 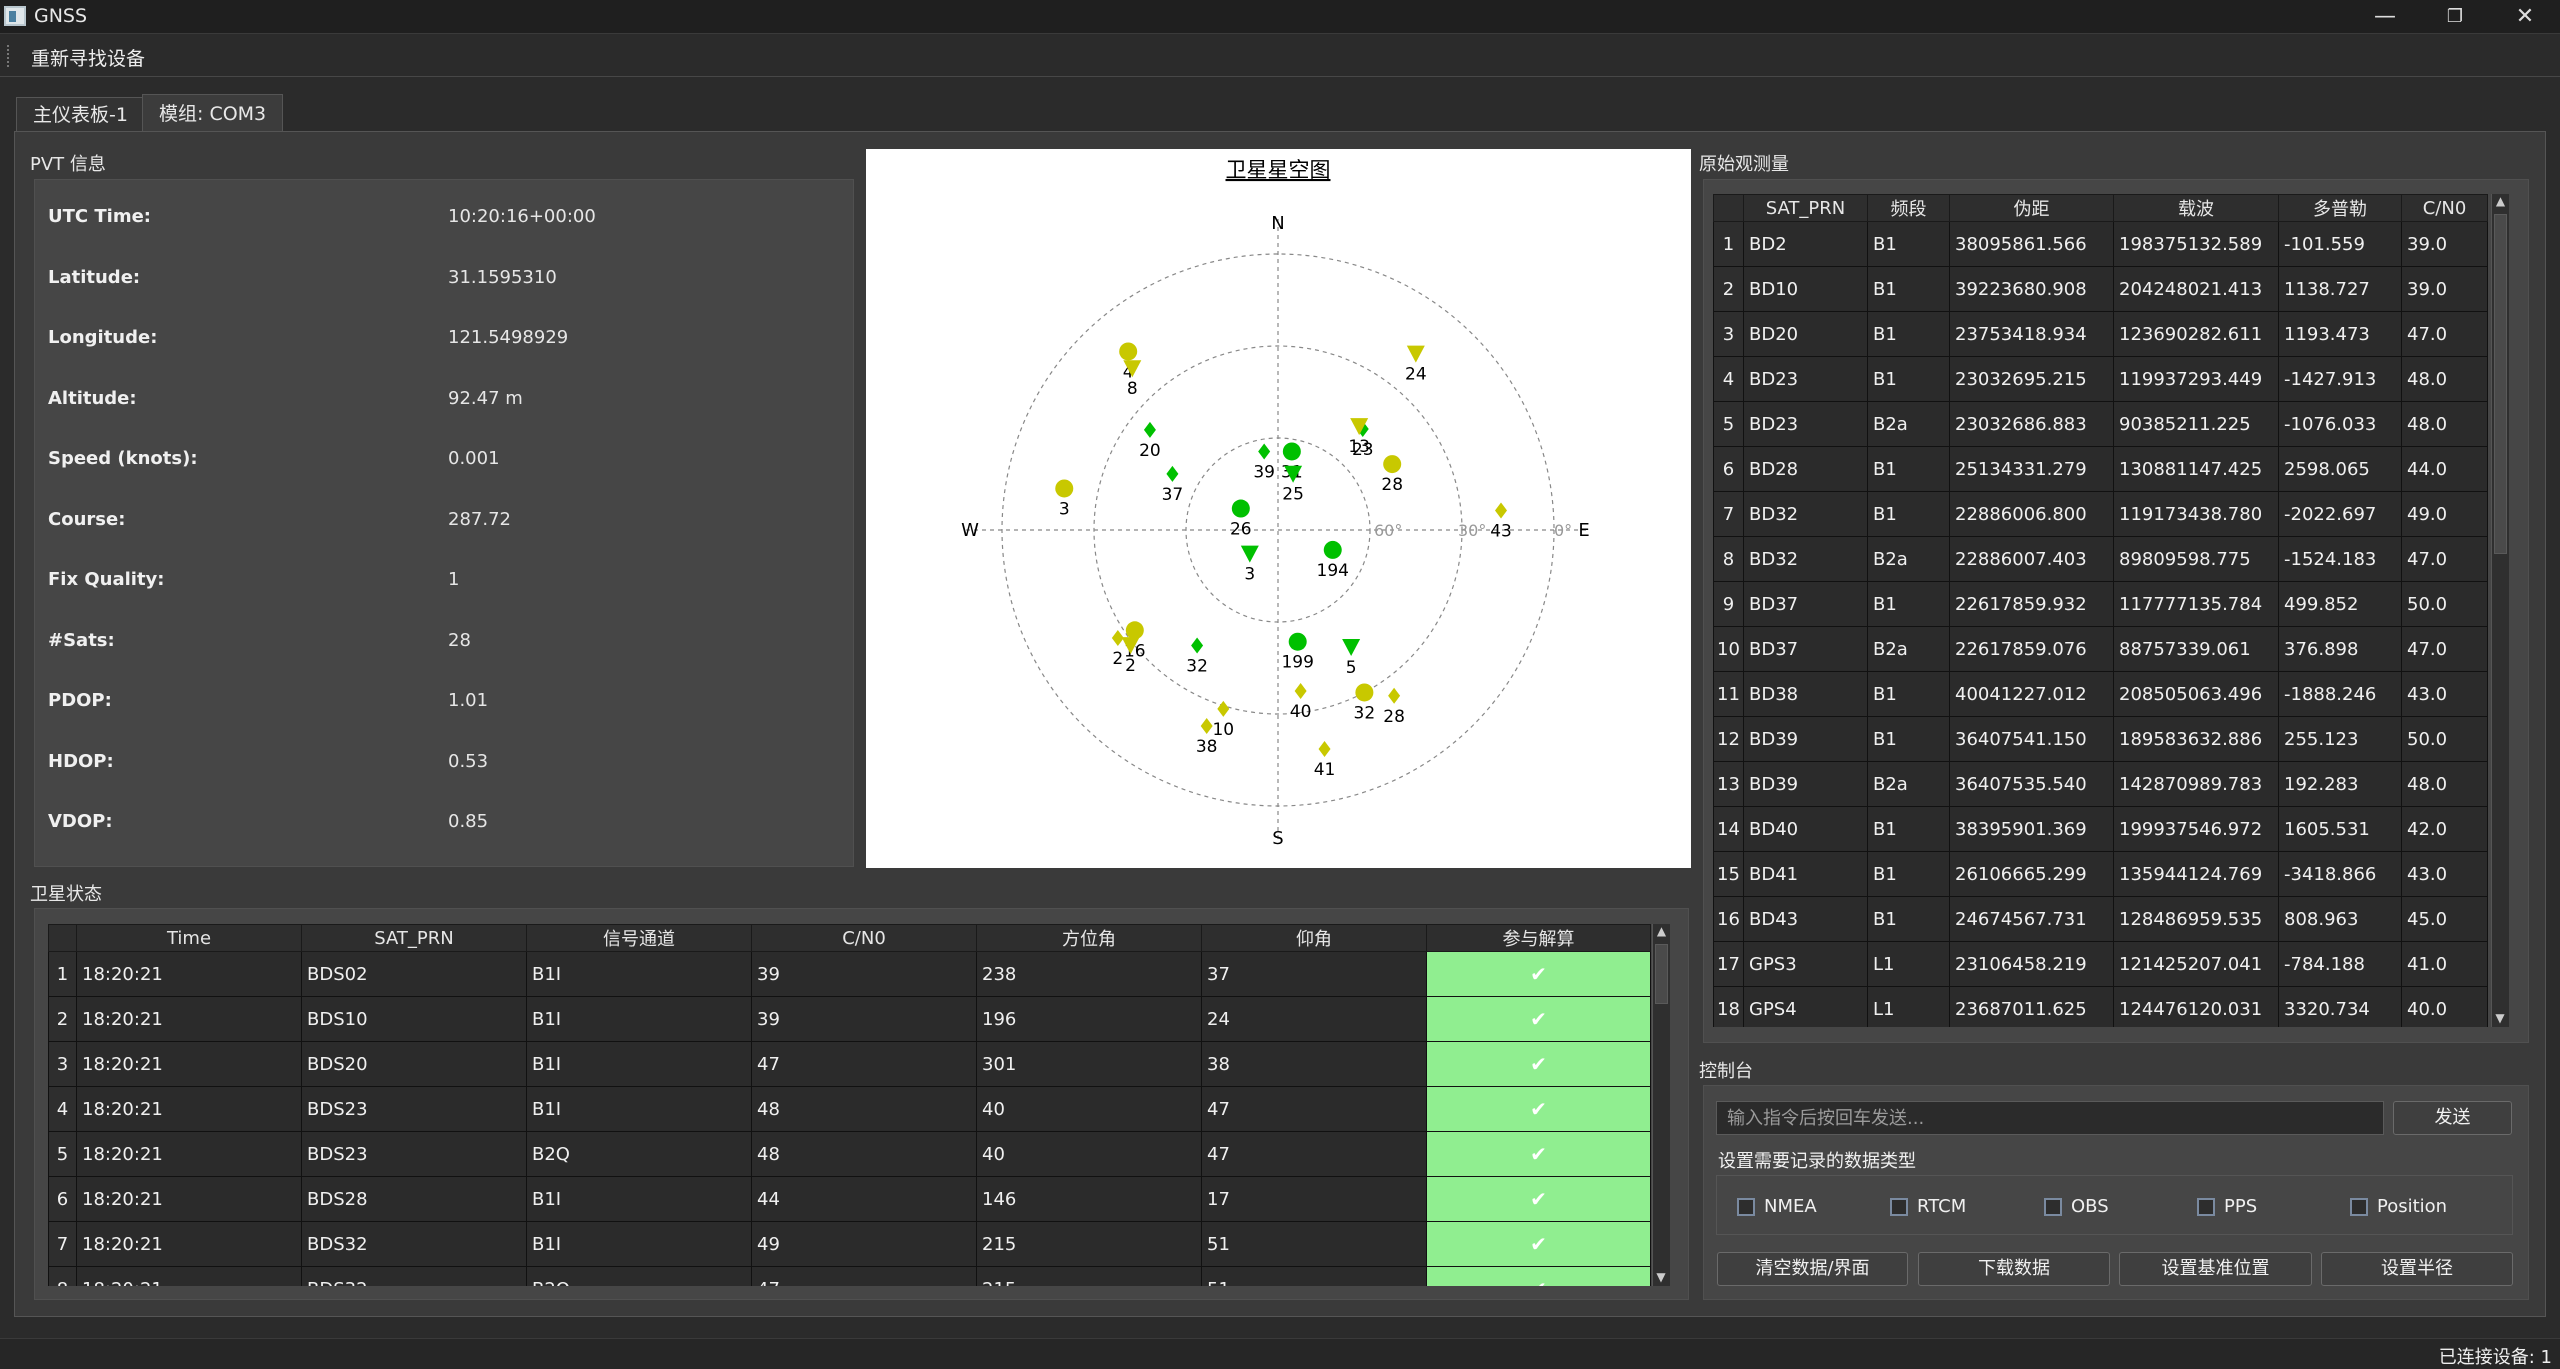 What do you see at coordinates (1805, 334) in the screenshot?
I see `table-cell: BD20` at bounding box center [1805, 334].